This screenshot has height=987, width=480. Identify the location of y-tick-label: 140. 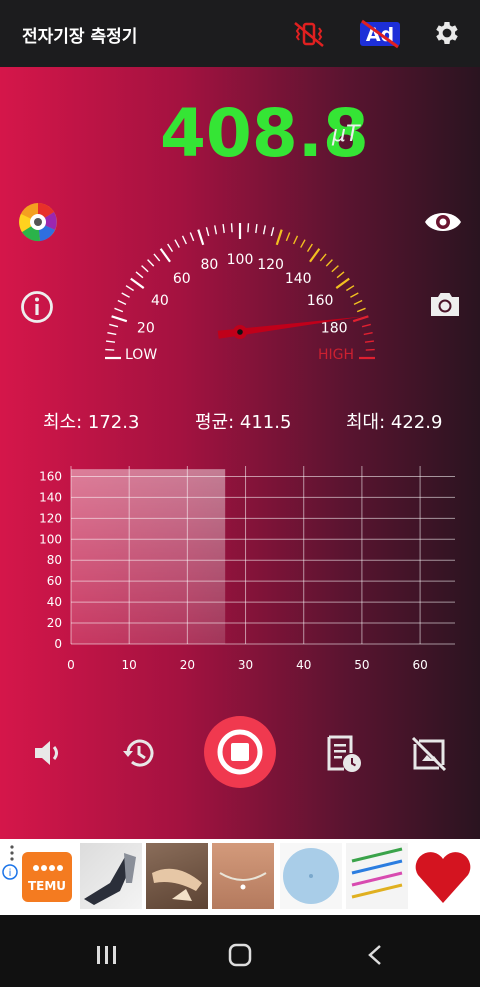
(50, 497).